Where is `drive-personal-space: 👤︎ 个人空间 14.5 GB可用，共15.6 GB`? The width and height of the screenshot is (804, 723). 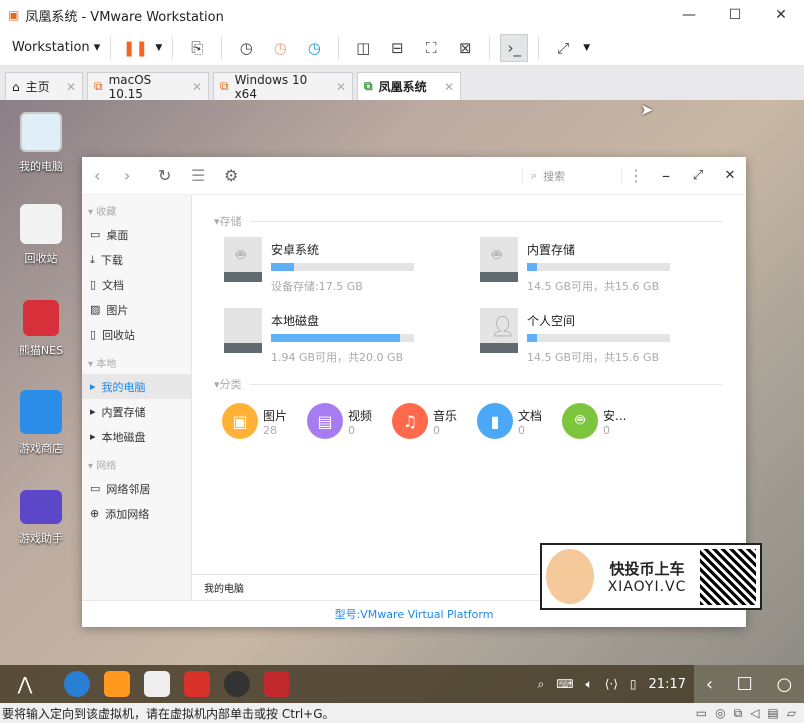
drive-personal-space: 👤︎ 个人空间 14.5 GB可用，共15.6 GB is located at coordinates (595, 336).